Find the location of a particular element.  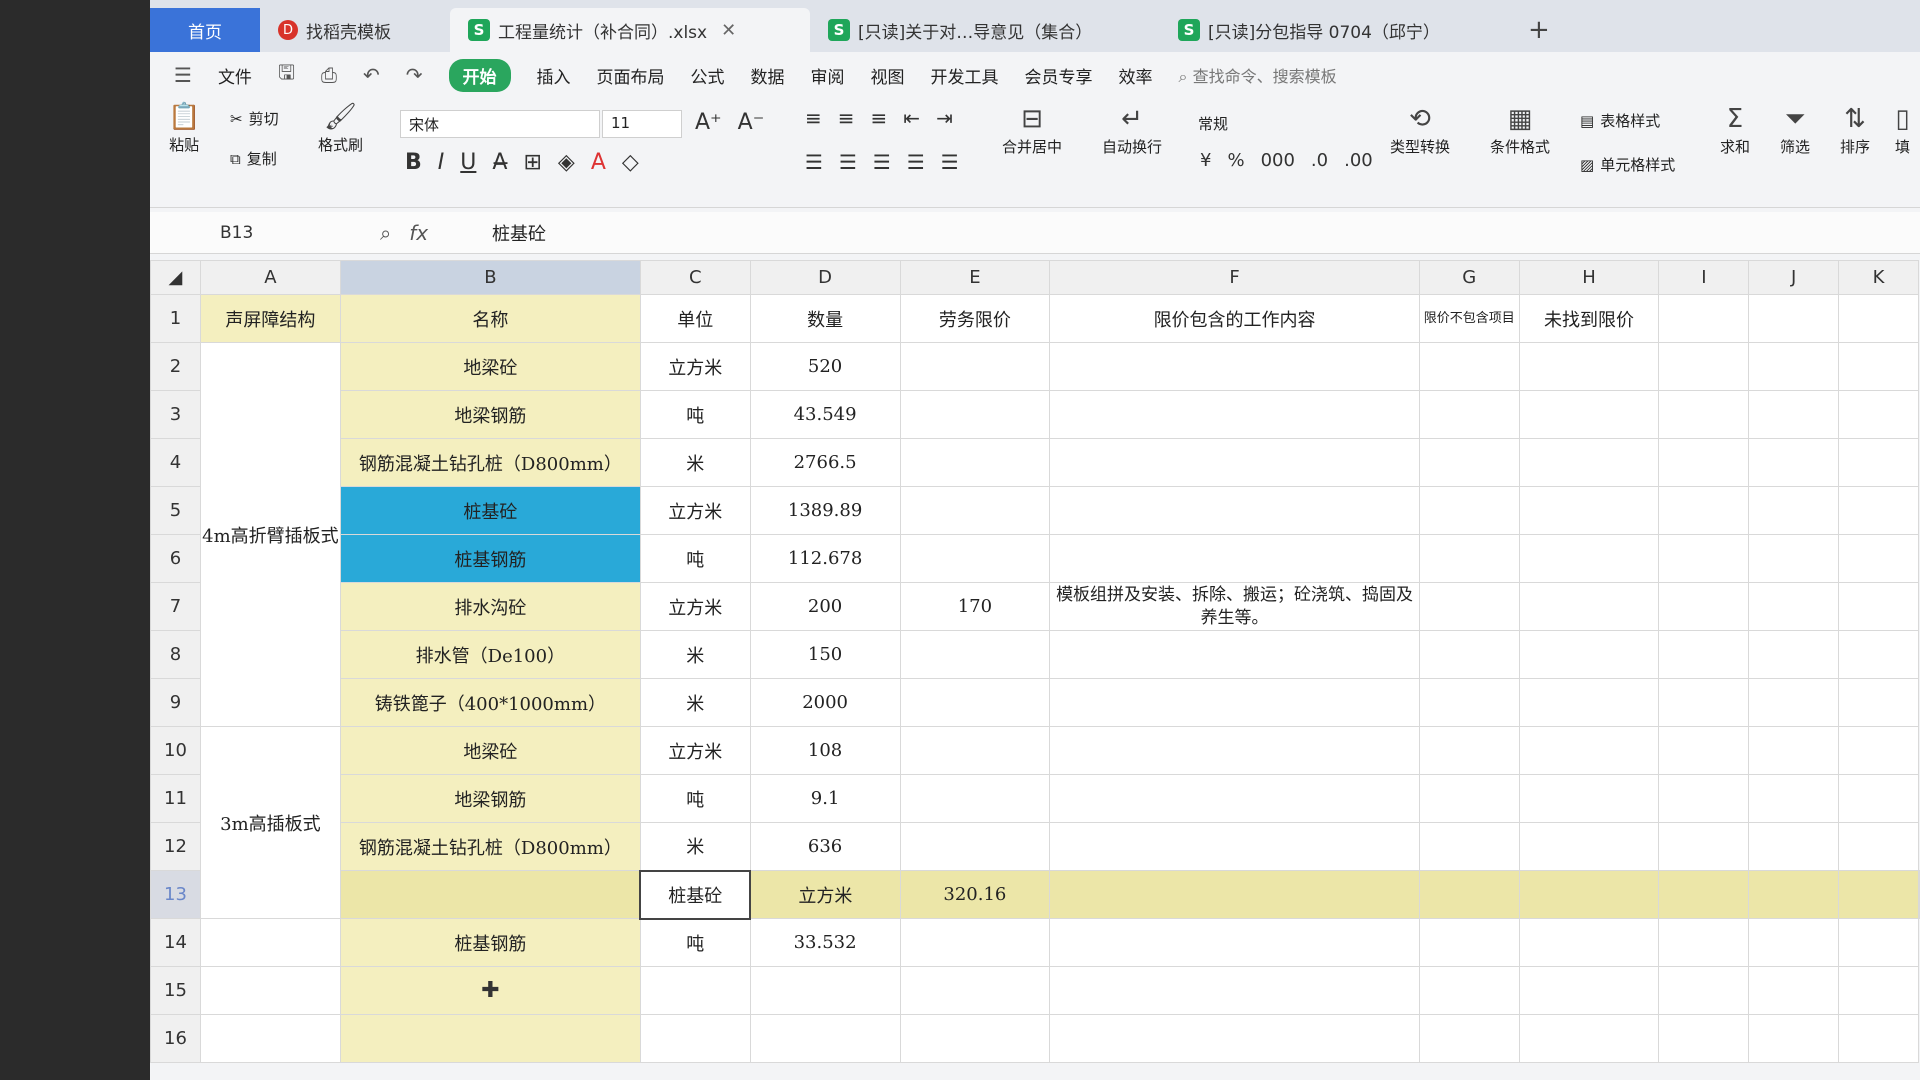

undo-icon: ↶ is located at coordinates (371, 75).